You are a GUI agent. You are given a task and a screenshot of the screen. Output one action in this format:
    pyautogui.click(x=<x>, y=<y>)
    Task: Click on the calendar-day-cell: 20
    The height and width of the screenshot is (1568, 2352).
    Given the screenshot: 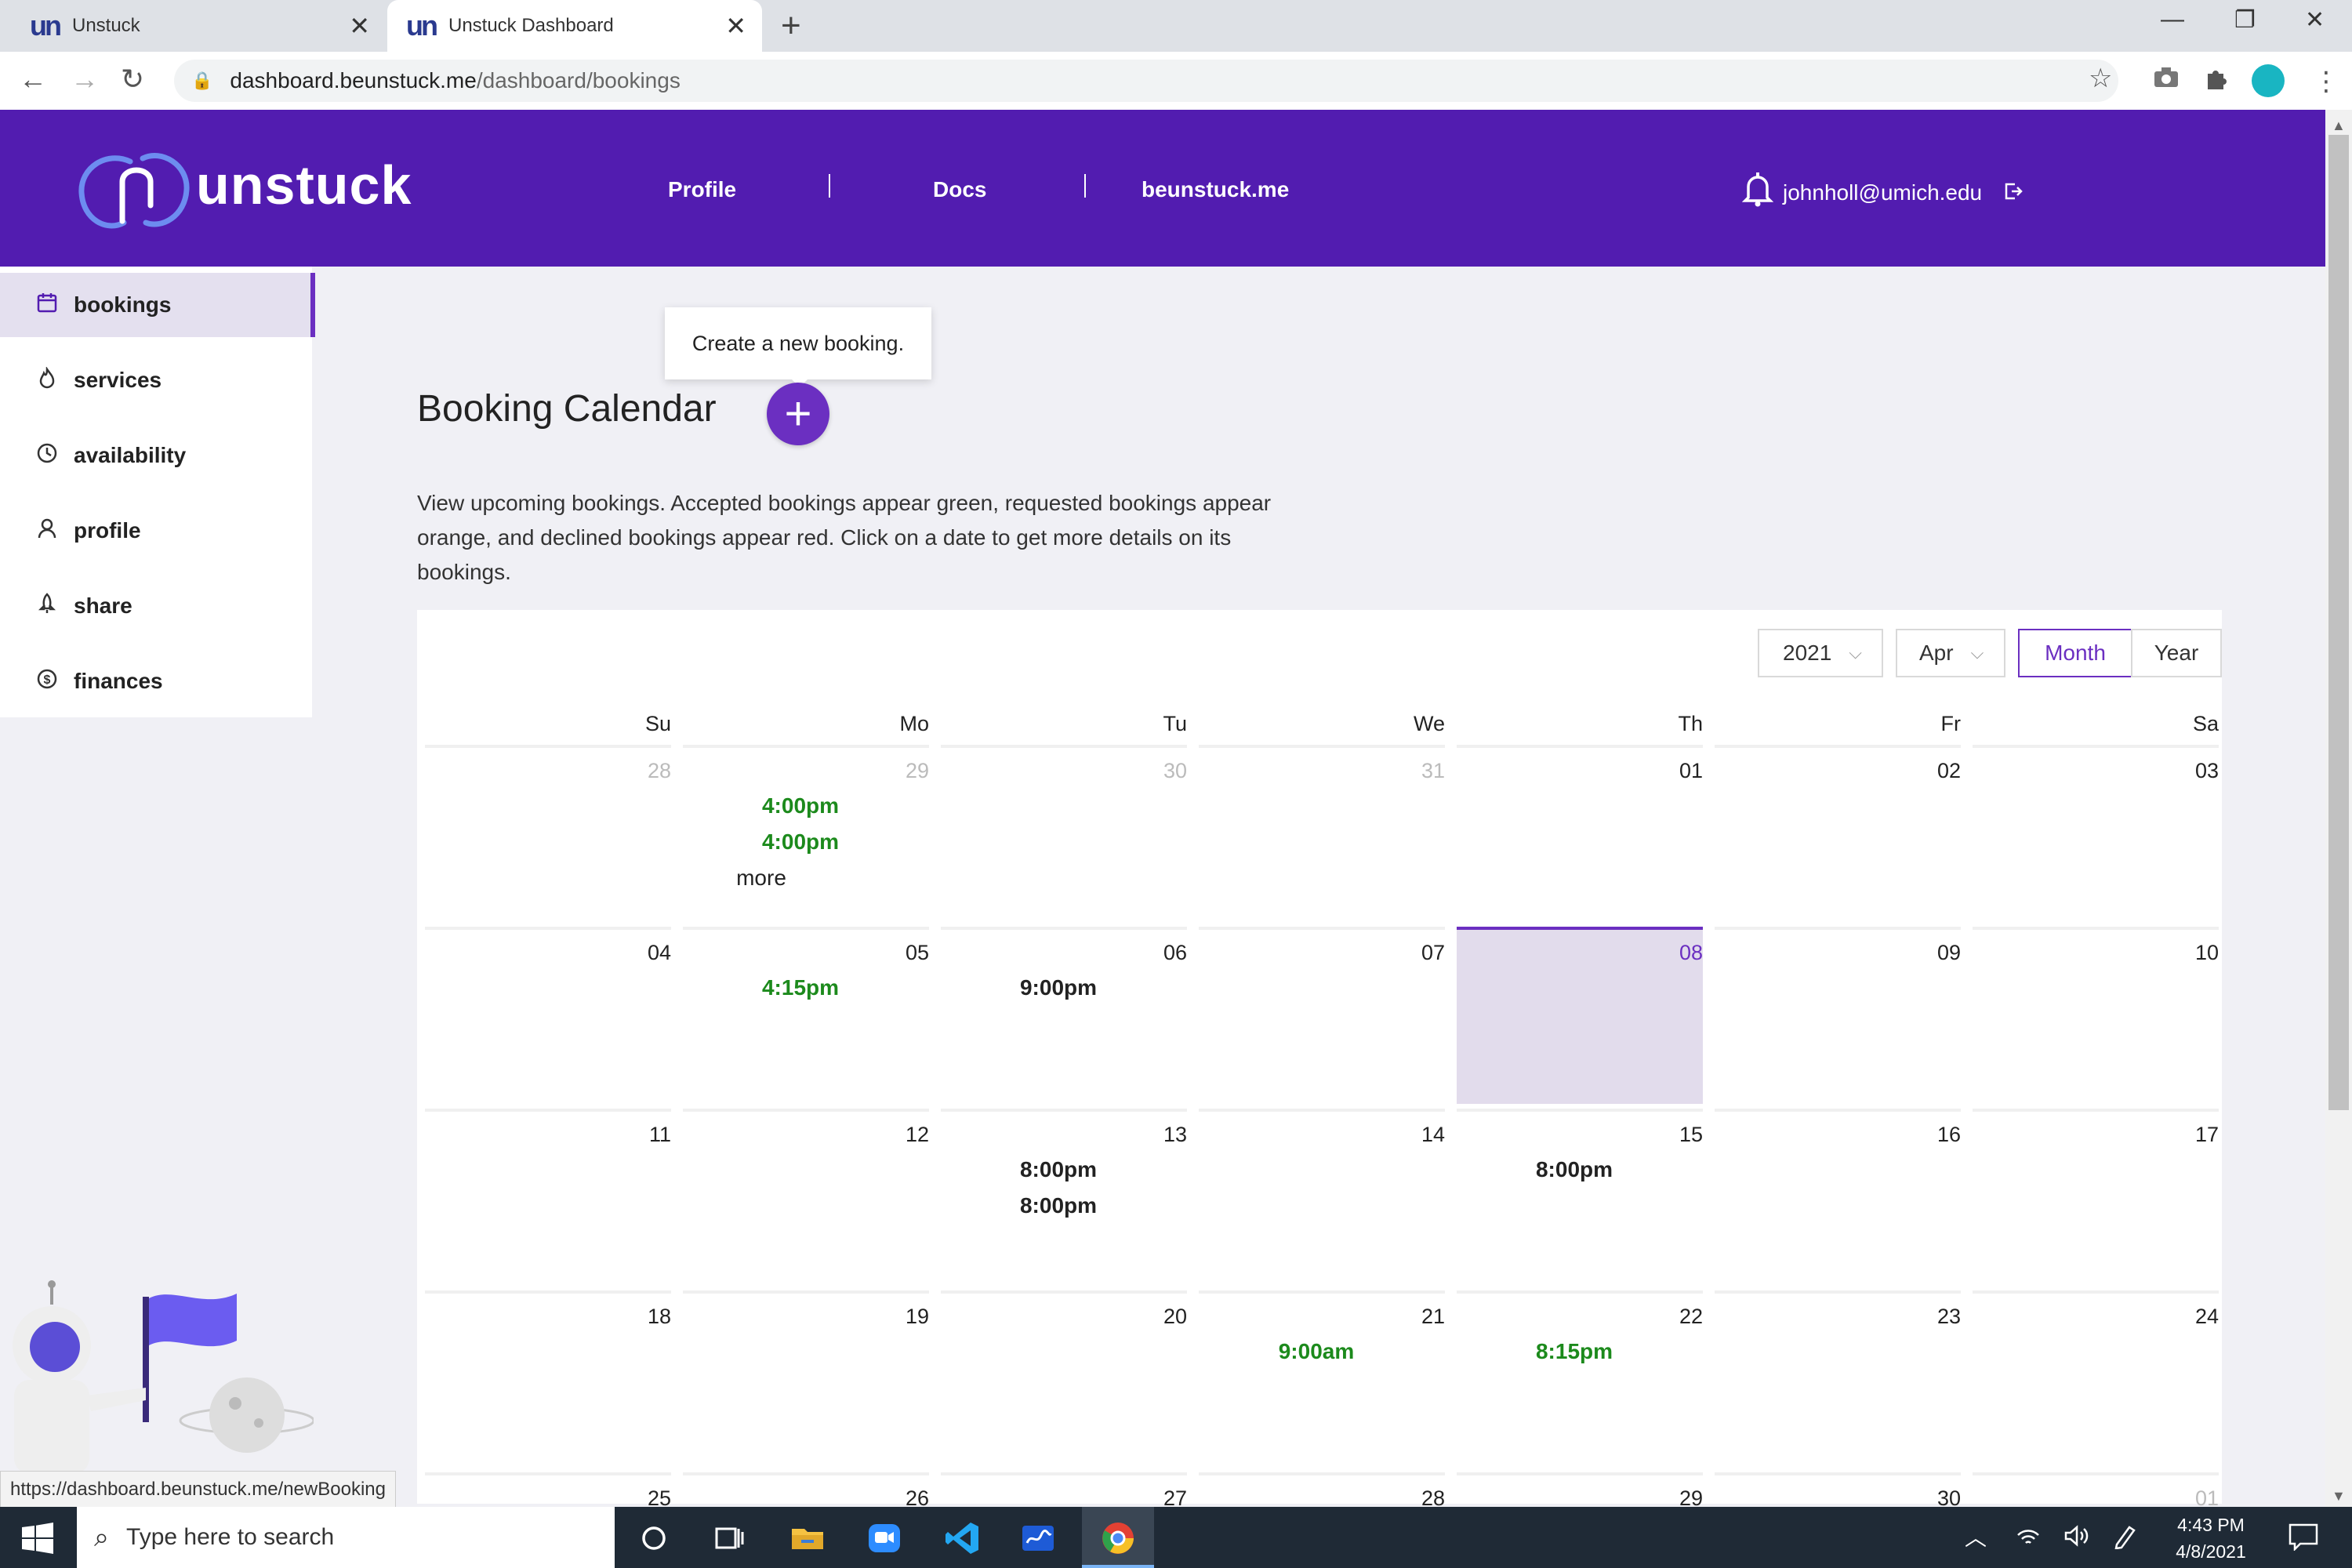 What is the action you would take?
    pyautogui.click(x=1064, y=1379)
    